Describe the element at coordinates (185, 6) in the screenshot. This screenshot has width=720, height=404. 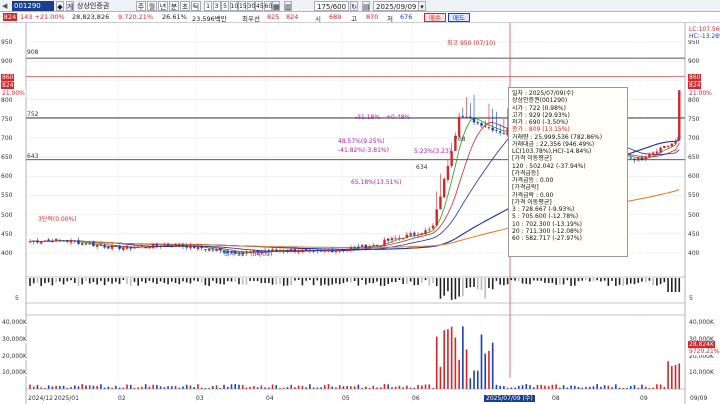
I see `period-4: 초` at that location.